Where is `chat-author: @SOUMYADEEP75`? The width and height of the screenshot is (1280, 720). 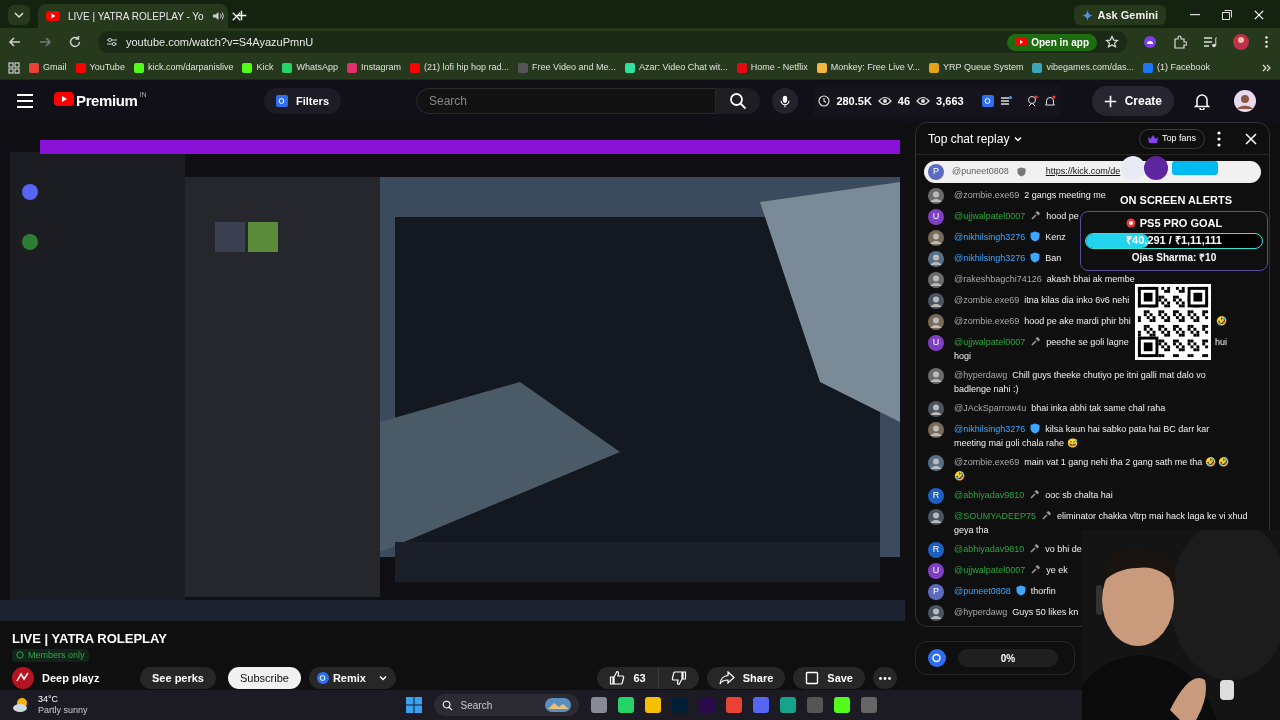 chat-author: @SOUMYADEEP75 is located at coordinates (995, 515).